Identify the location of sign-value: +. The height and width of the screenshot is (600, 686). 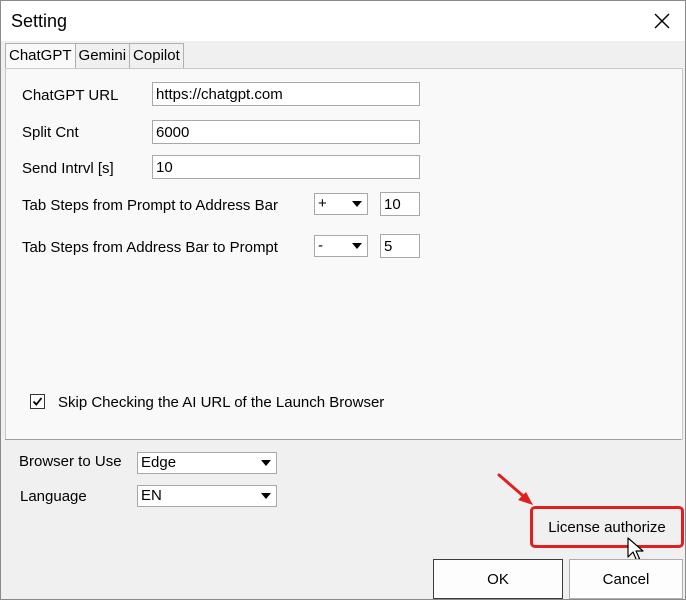
(322, 203).